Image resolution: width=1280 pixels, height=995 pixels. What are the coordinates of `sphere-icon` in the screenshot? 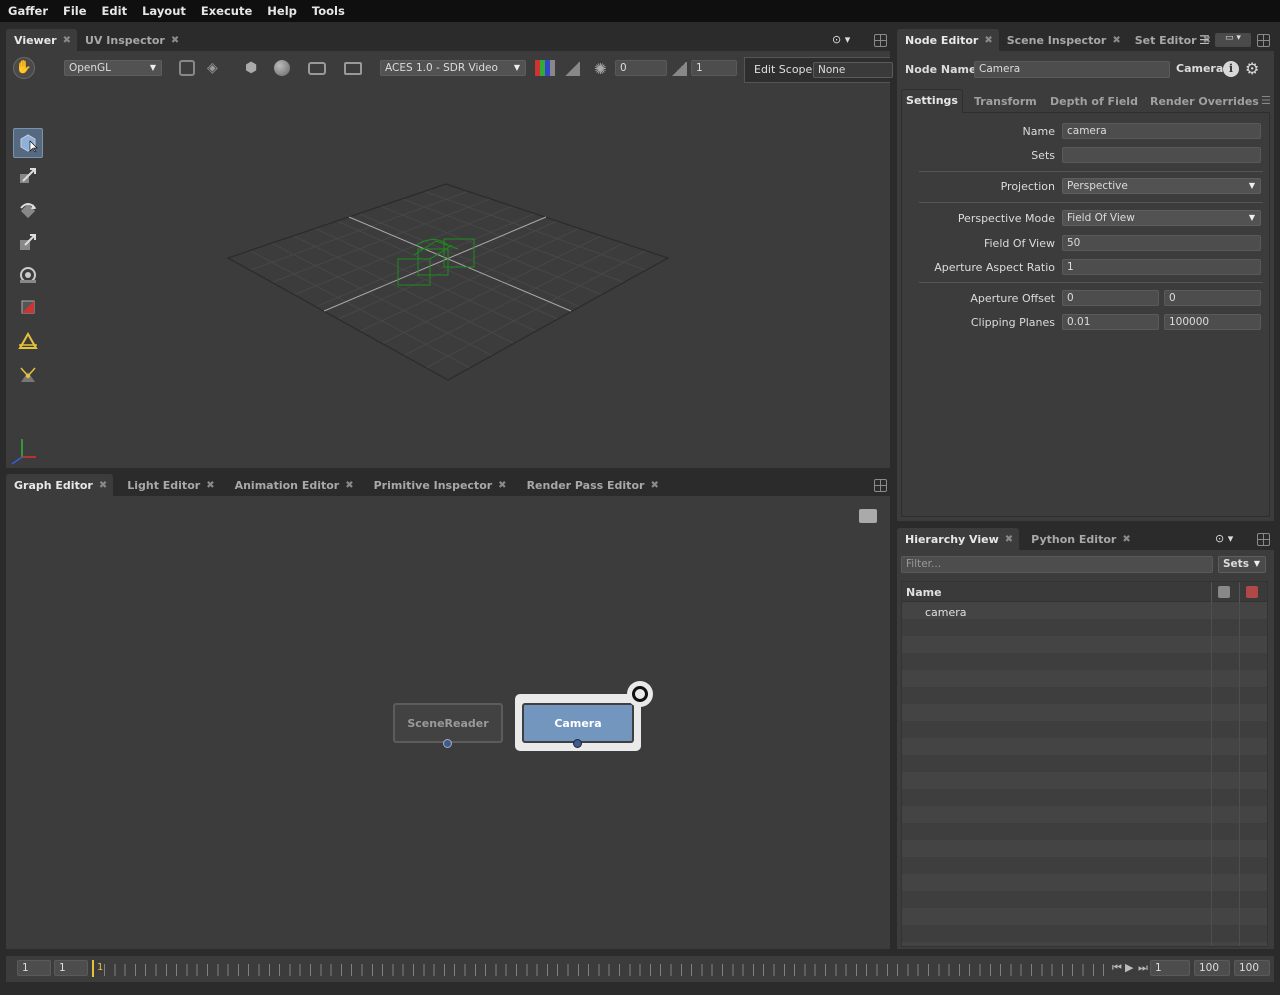 It's located at (282, 68).